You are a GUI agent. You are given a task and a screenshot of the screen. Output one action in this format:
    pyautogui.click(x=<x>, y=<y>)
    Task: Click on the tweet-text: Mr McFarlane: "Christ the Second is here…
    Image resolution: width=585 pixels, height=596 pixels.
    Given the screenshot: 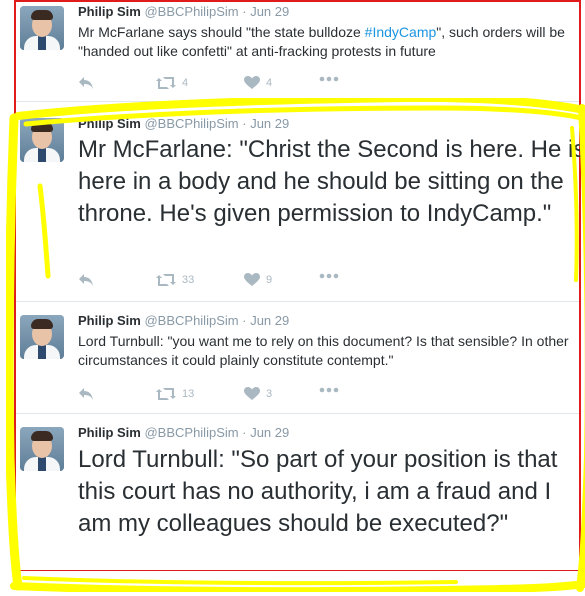 What is the action you would take?
    pyautogui.click(x=331, y=181)
    